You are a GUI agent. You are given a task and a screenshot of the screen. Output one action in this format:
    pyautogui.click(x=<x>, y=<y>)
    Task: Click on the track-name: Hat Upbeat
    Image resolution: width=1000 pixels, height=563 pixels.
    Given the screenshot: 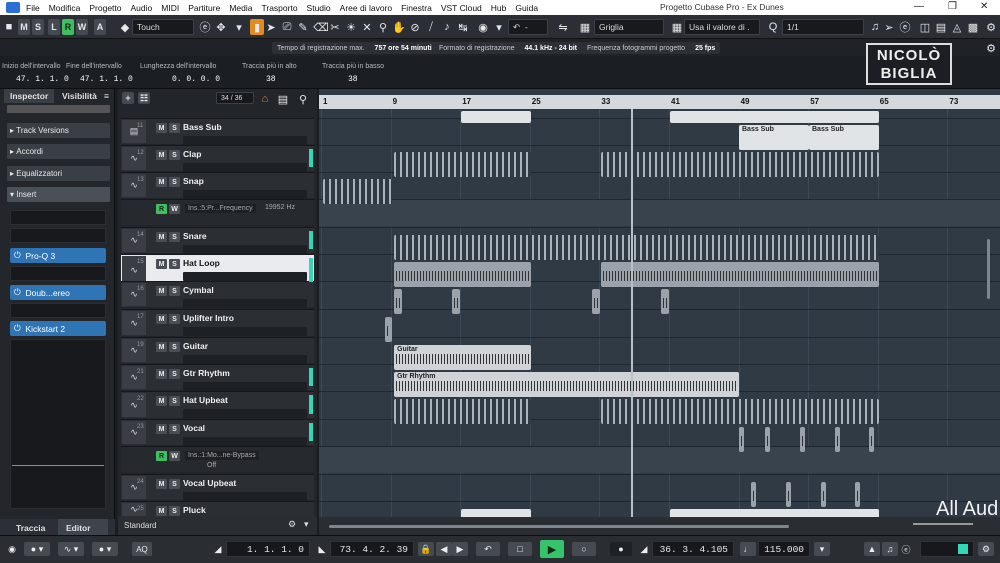 What is the action you would take?
    pyautogui.click(x=205, y=400)
    